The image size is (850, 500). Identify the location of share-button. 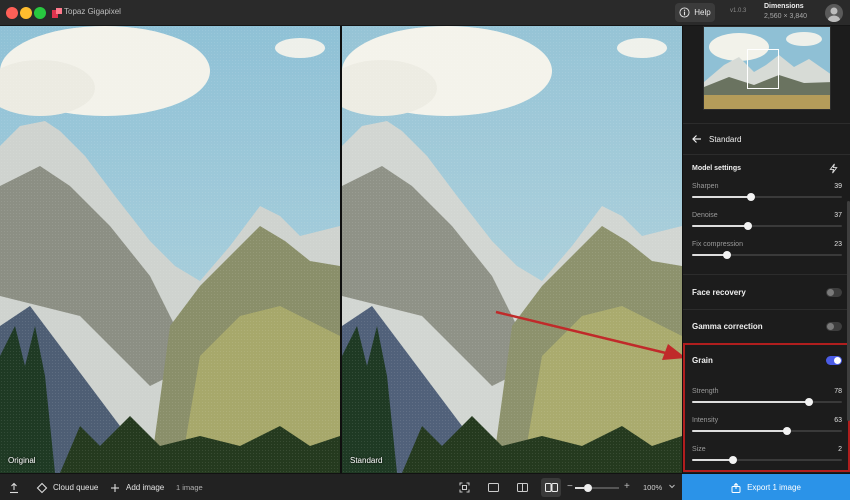
(14, 487).